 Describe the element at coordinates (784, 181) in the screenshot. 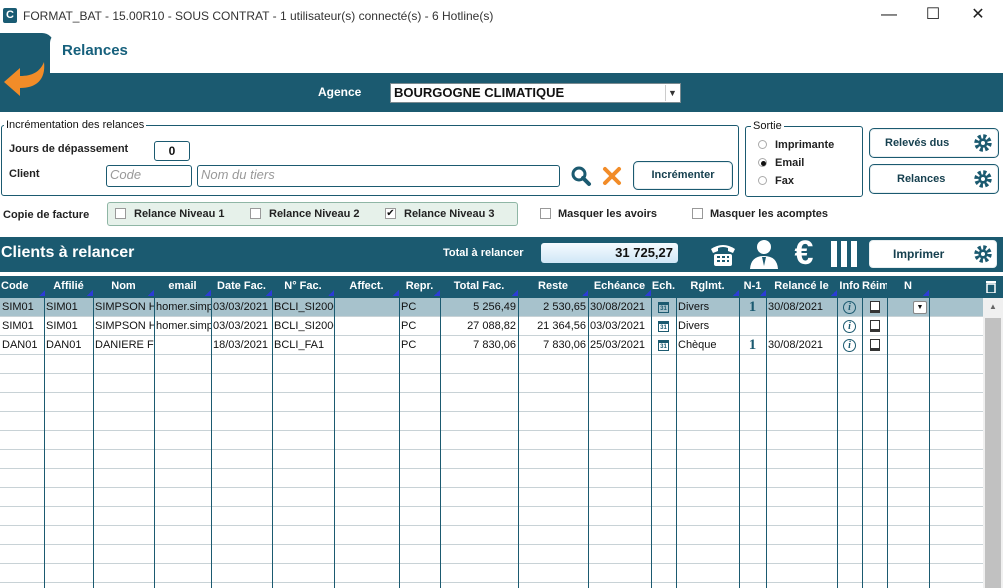

I see `radio-fax-label: Fax` at that location.